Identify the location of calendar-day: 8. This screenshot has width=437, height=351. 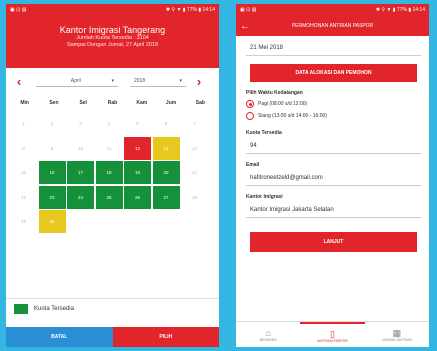
(23, 148).